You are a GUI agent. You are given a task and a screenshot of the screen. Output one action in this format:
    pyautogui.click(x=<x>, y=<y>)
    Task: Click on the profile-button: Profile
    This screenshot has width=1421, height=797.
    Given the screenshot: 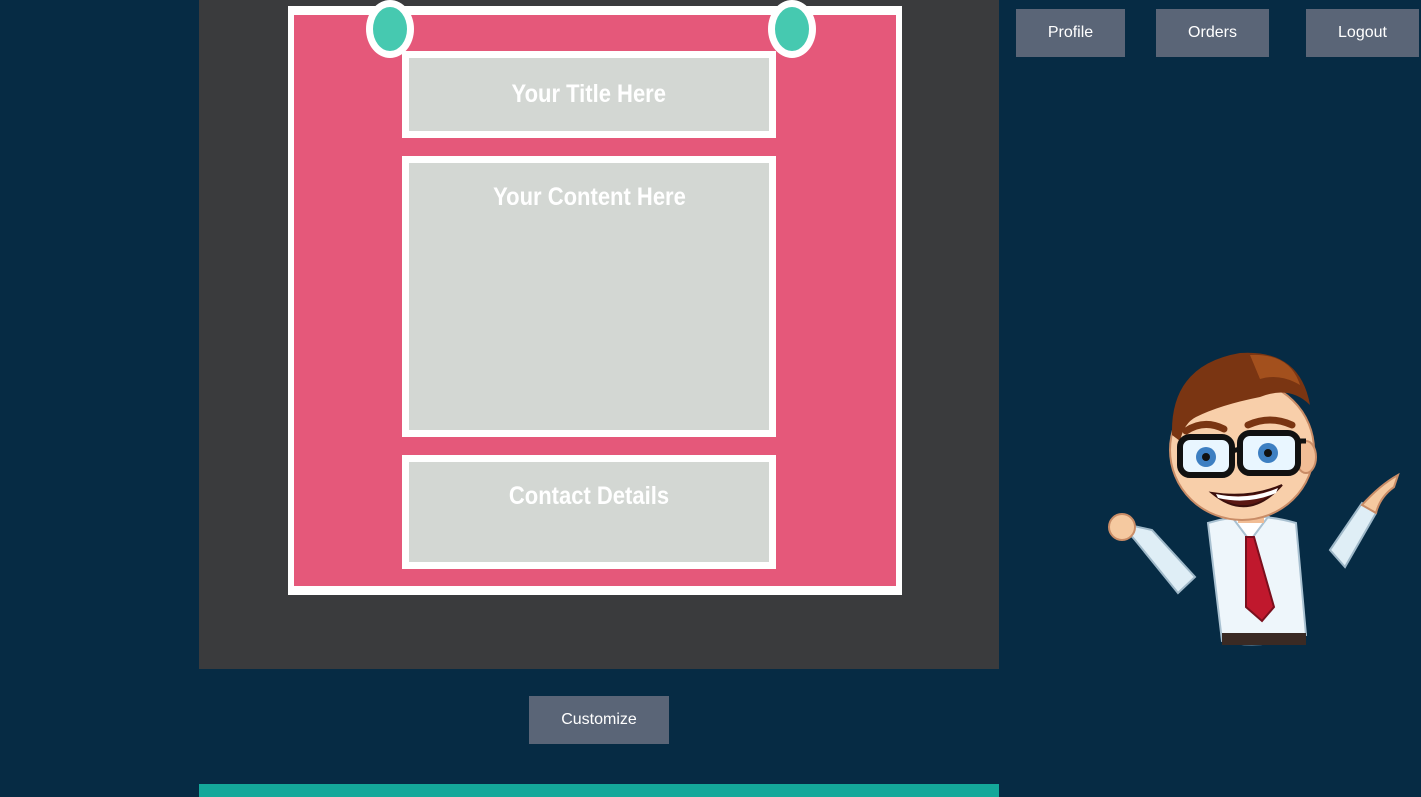 What is the action you would take?
    pyautogui.click(x=1070, y=33)
    